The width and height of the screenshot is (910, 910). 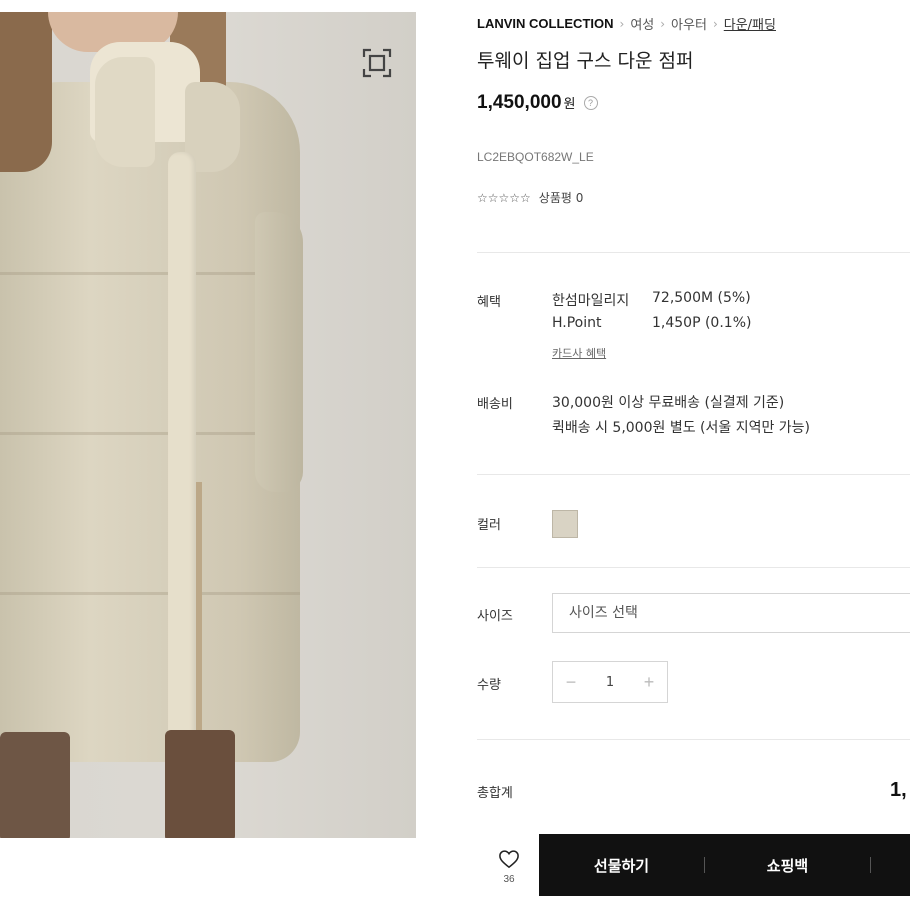 What do you see at coordinates (668, 403) in the screenshot?
I see `shipping-line: 30,000원 이상 무료배송 (실결제 기준)` at bounding box center [668, 403].